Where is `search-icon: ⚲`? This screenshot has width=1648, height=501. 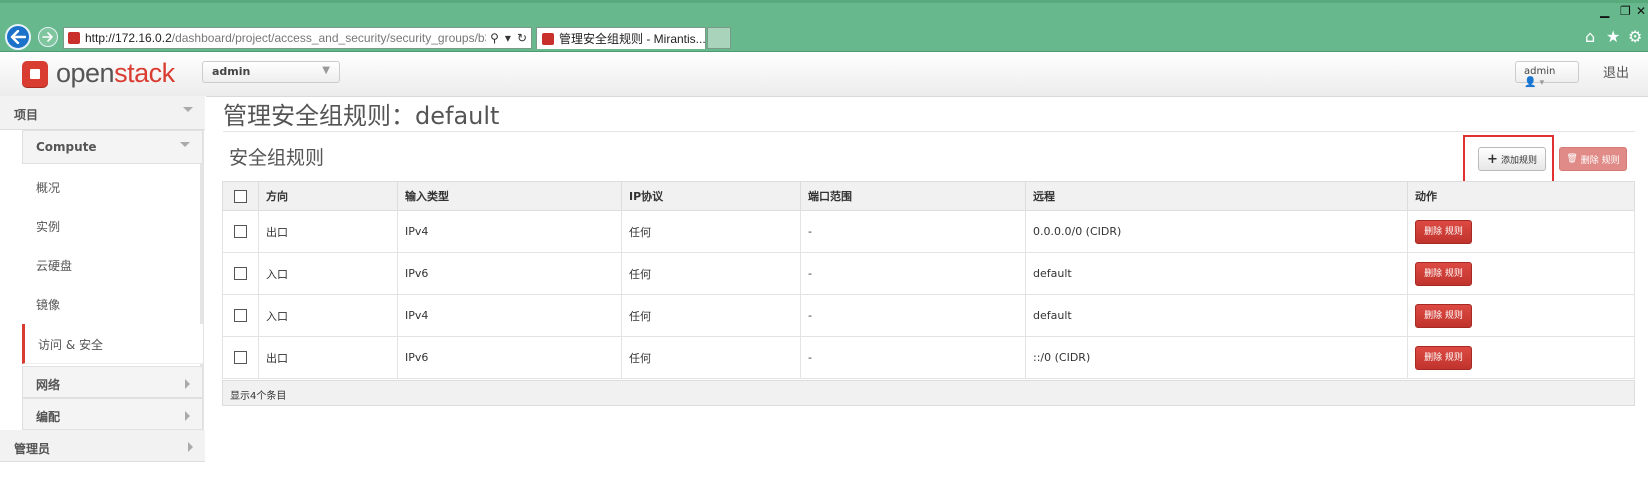 search-icon: ⚲ is located at coordinates (494, 38).